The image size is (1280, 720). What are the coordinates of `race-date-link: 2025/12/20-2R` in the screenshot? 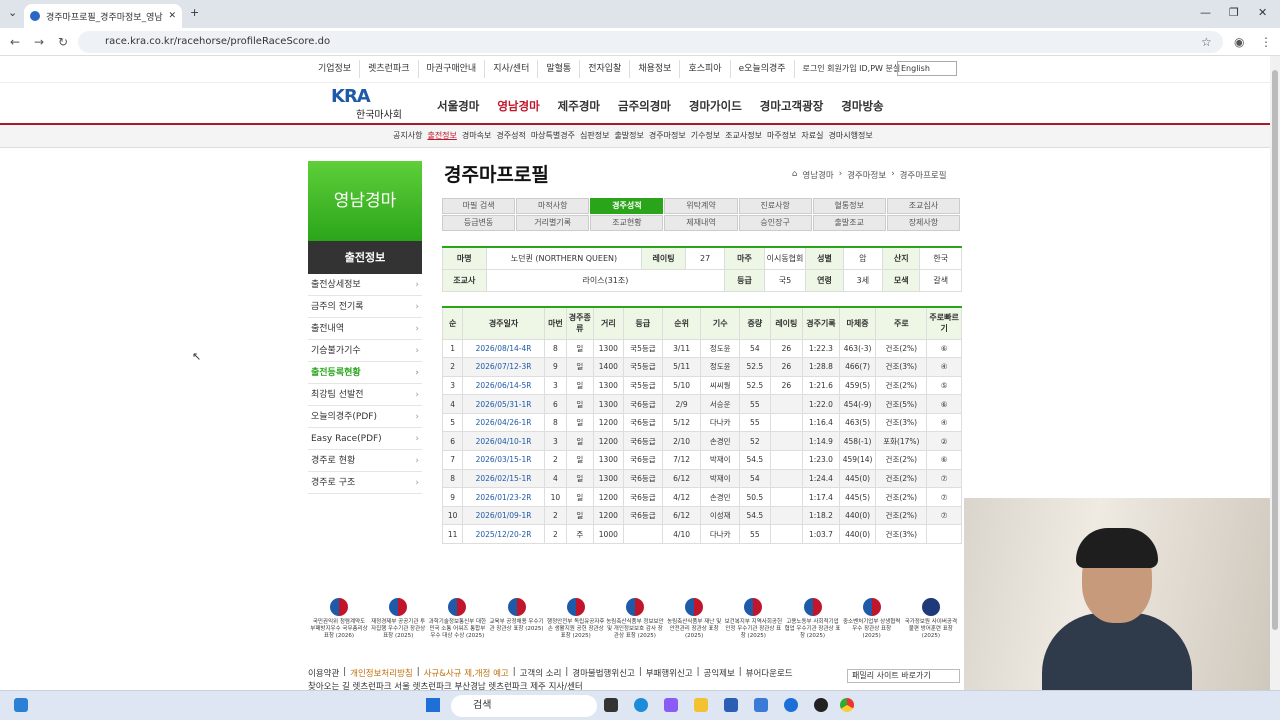 It's located at (503, 534).